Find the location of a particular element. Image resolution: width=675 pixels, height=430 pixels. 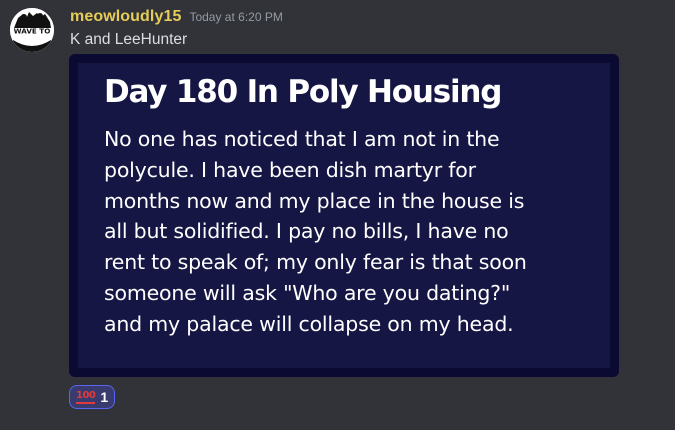

image-body-line: and my palace will collapse on my head. is located at coordinates (309, 323).